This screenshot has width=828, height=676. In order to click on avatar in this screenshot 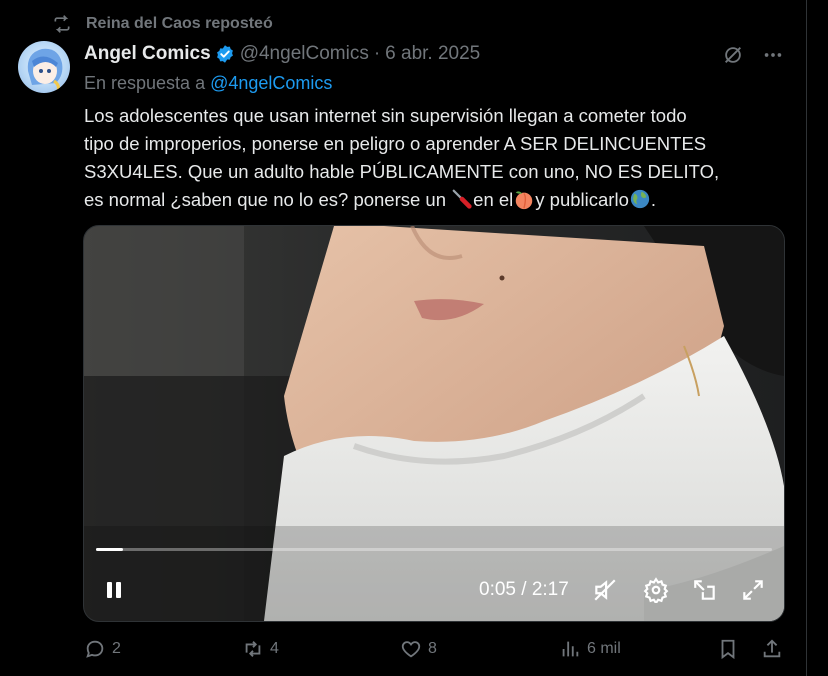, I will do `click(44, 67)`.